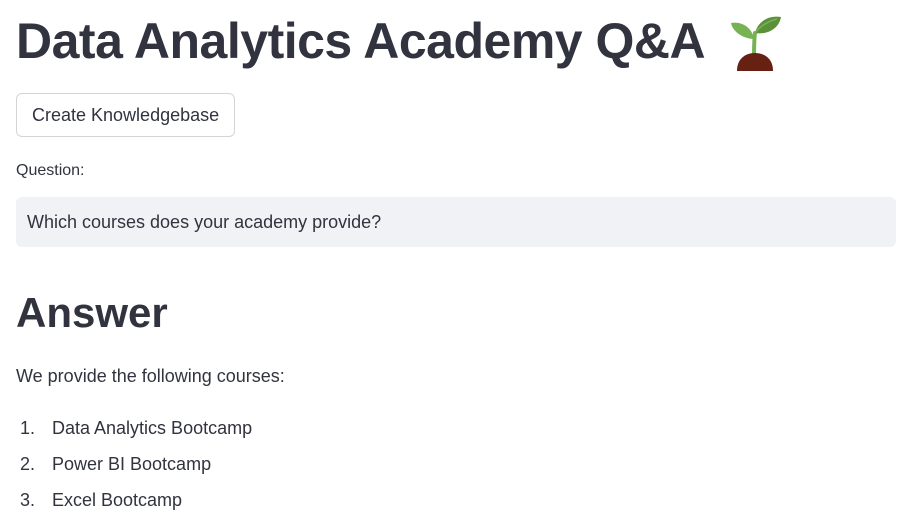 This screenshot has height=526, width=917. What do you see at coordinates (92, 312) in the screenshot?
I see `answer-heading: Answer` at bounding box center [92, 312].